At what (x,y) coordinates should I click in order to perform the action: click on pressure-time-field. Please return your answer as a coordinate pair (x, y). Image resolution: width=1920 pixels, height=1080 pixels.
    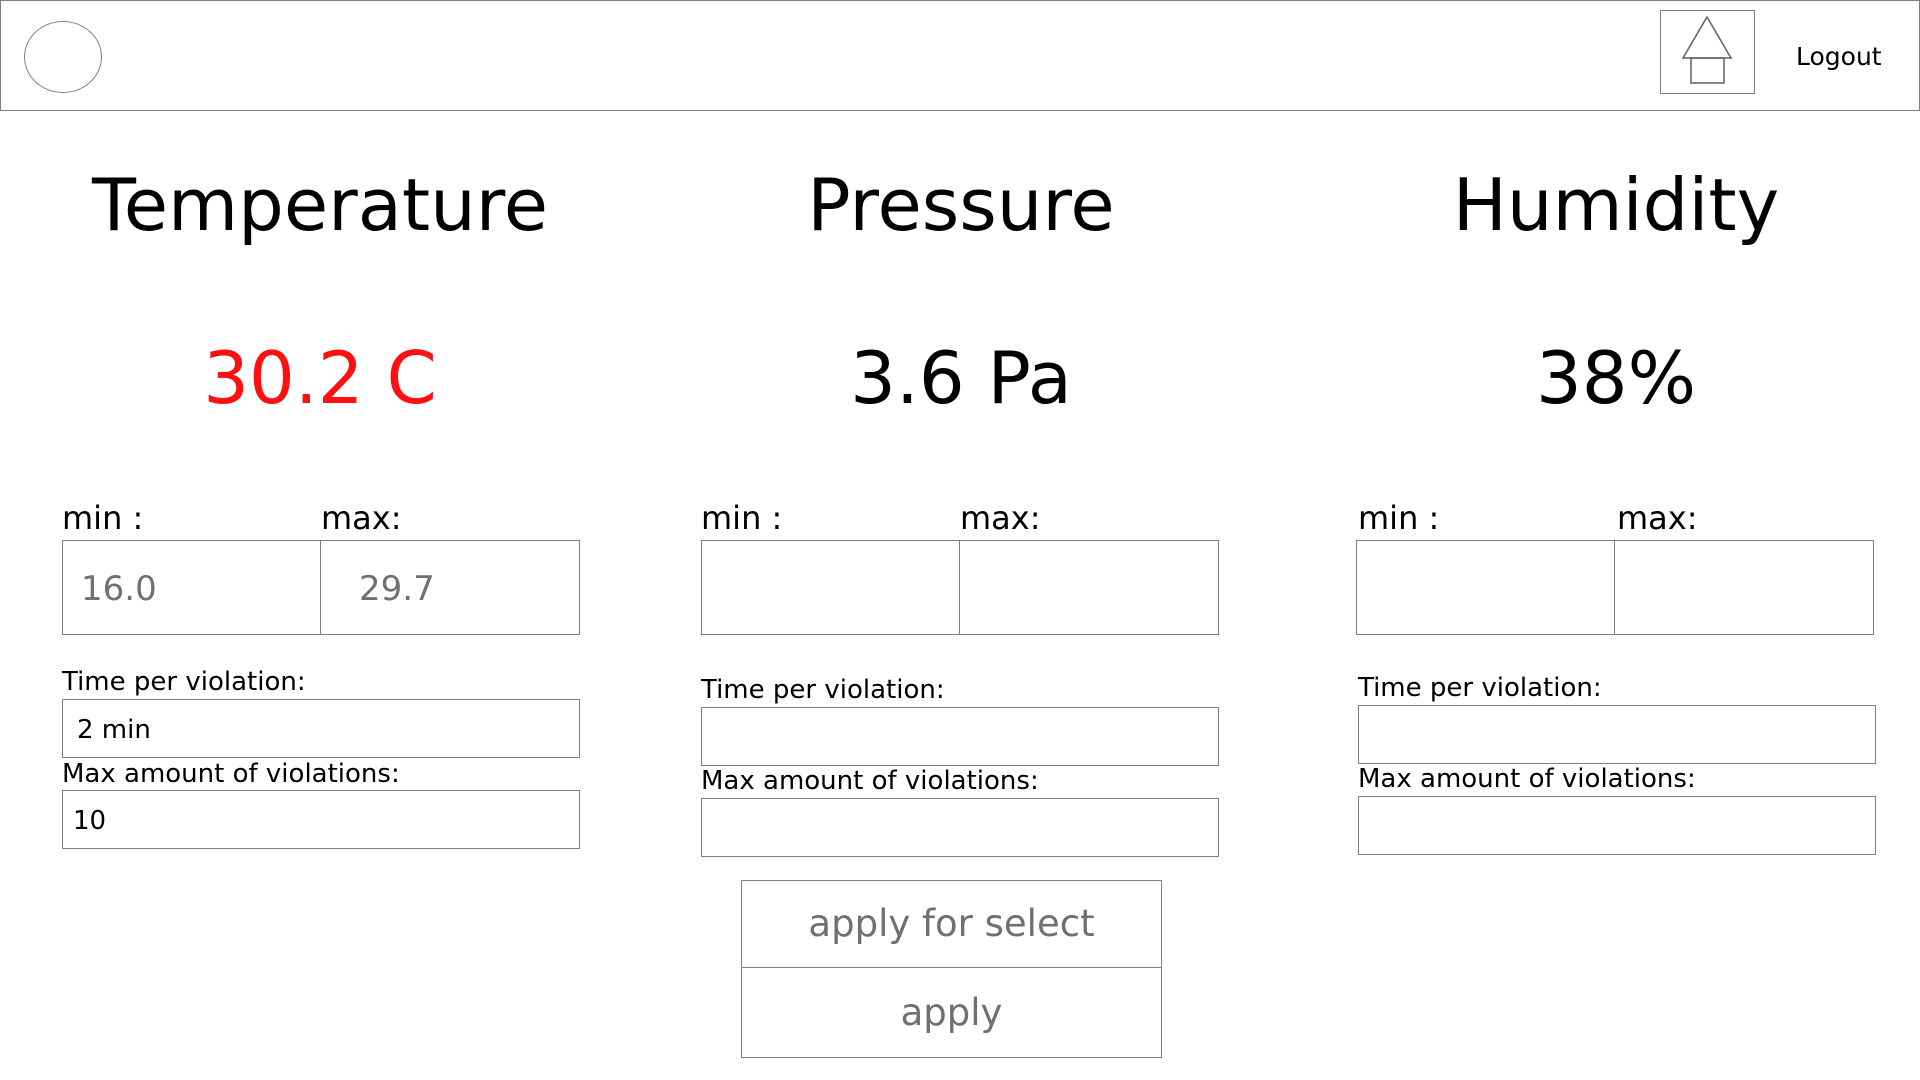
    Looking at the image, I should click on (960, 736).